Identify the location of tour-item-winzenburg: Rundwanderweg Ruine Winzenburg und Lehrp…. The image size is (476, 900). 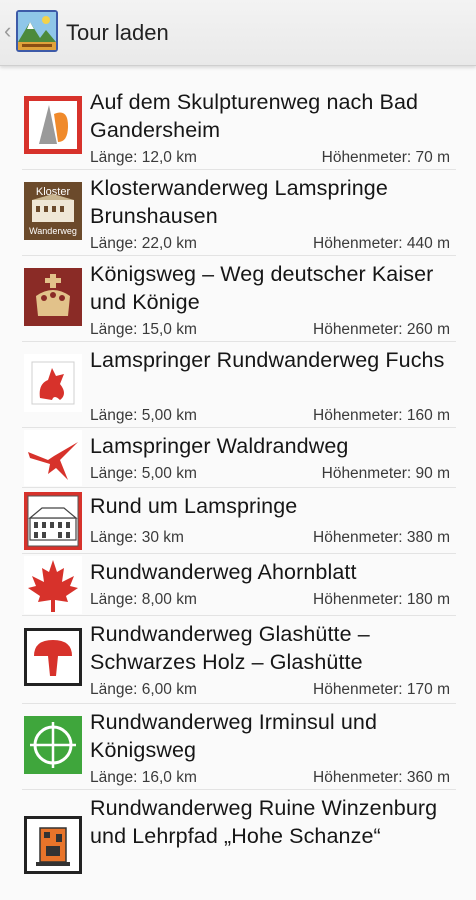
(239, 840).